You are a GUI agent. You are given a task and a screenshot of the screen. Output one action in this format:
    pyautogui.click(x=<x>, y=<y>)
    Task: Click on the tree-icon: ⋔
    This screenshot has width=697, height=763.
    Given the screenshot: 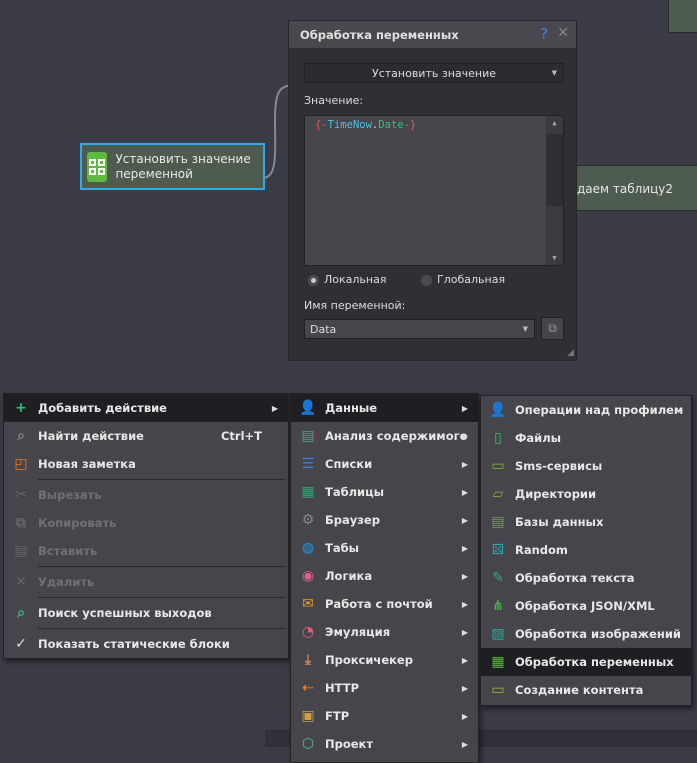 What is the action you would take?
    pyautogui.click(x=498, y=606)
    